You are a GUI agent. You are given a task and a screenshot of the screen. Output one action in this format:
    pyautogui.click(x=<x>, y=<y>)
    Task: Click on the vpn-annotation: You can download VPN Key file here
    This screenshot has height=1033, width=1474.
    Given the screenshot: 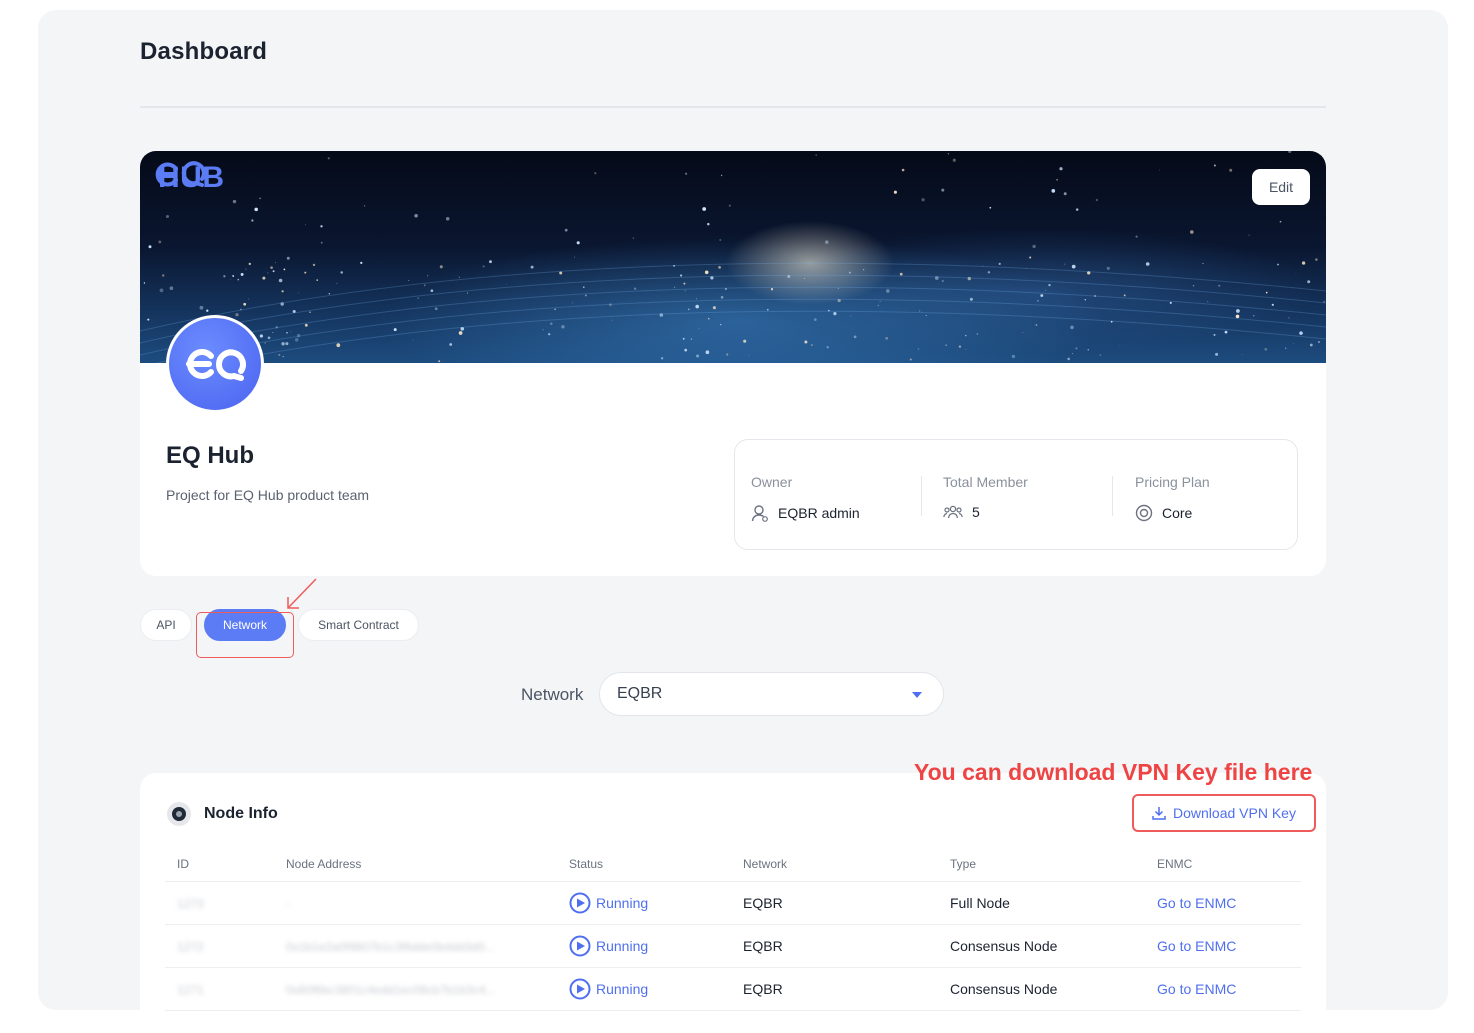 What is the action you would take?
    pyautogui.click(x=1113, y=772)
    